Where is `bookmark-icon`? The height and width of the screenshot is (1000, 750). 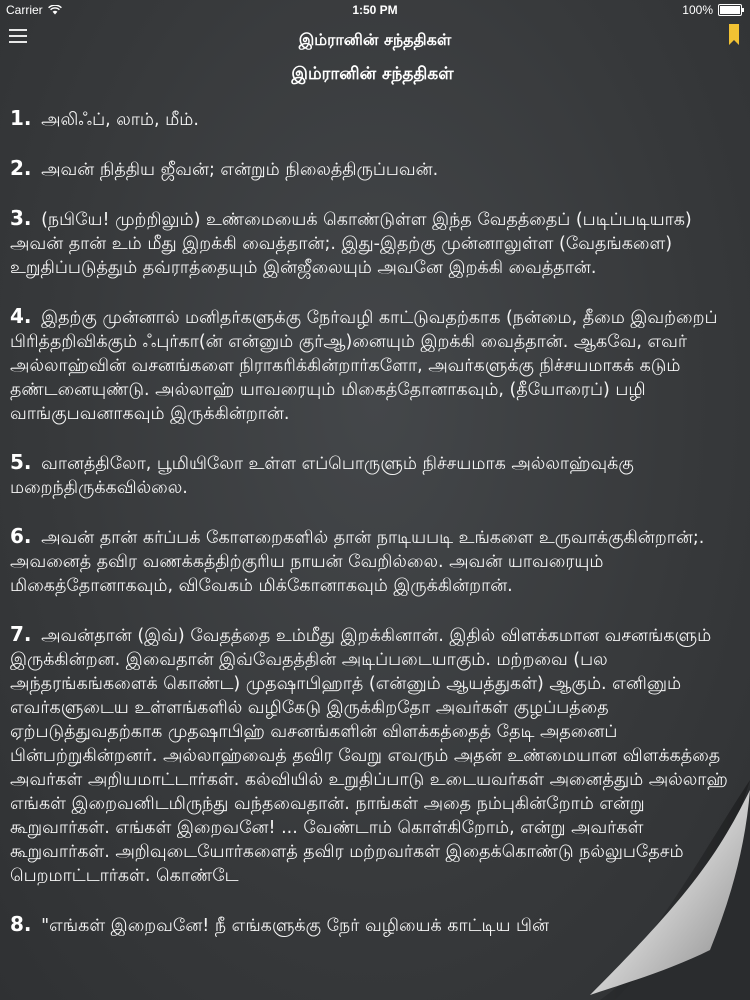 bookmark-icon is located at coordinates (734, 35).